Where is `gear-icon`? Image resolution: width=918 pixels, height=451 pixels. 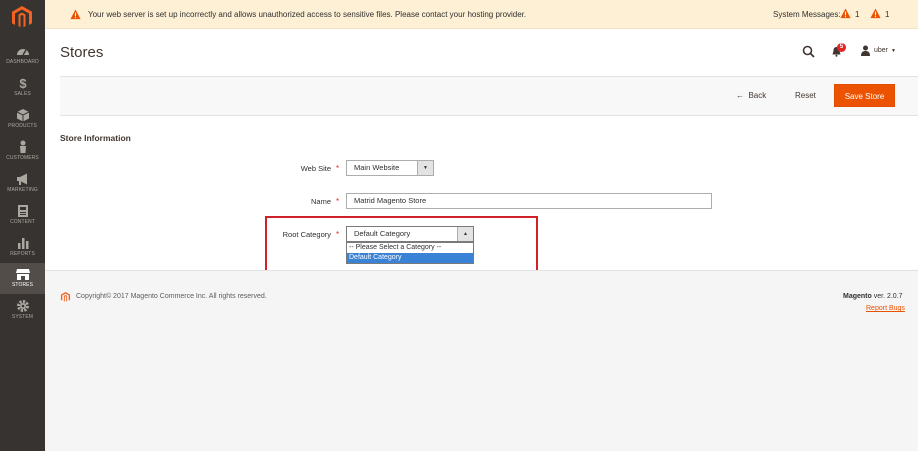 gear-icon is located at coordinates (22, 306).